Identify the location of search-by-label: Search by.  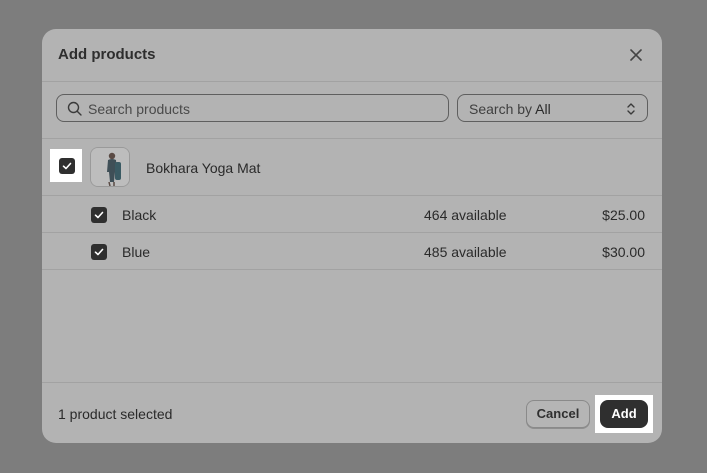
(501, 109).